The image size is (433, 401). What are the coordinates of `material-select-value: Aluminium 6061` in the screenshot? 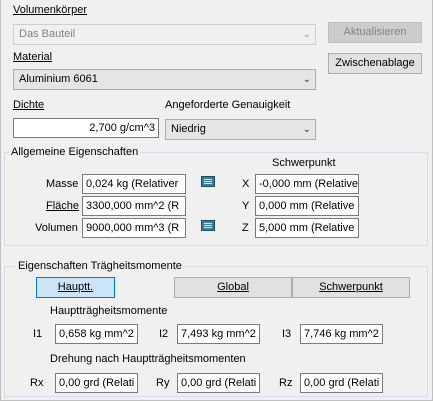 It's located at (58, 79).